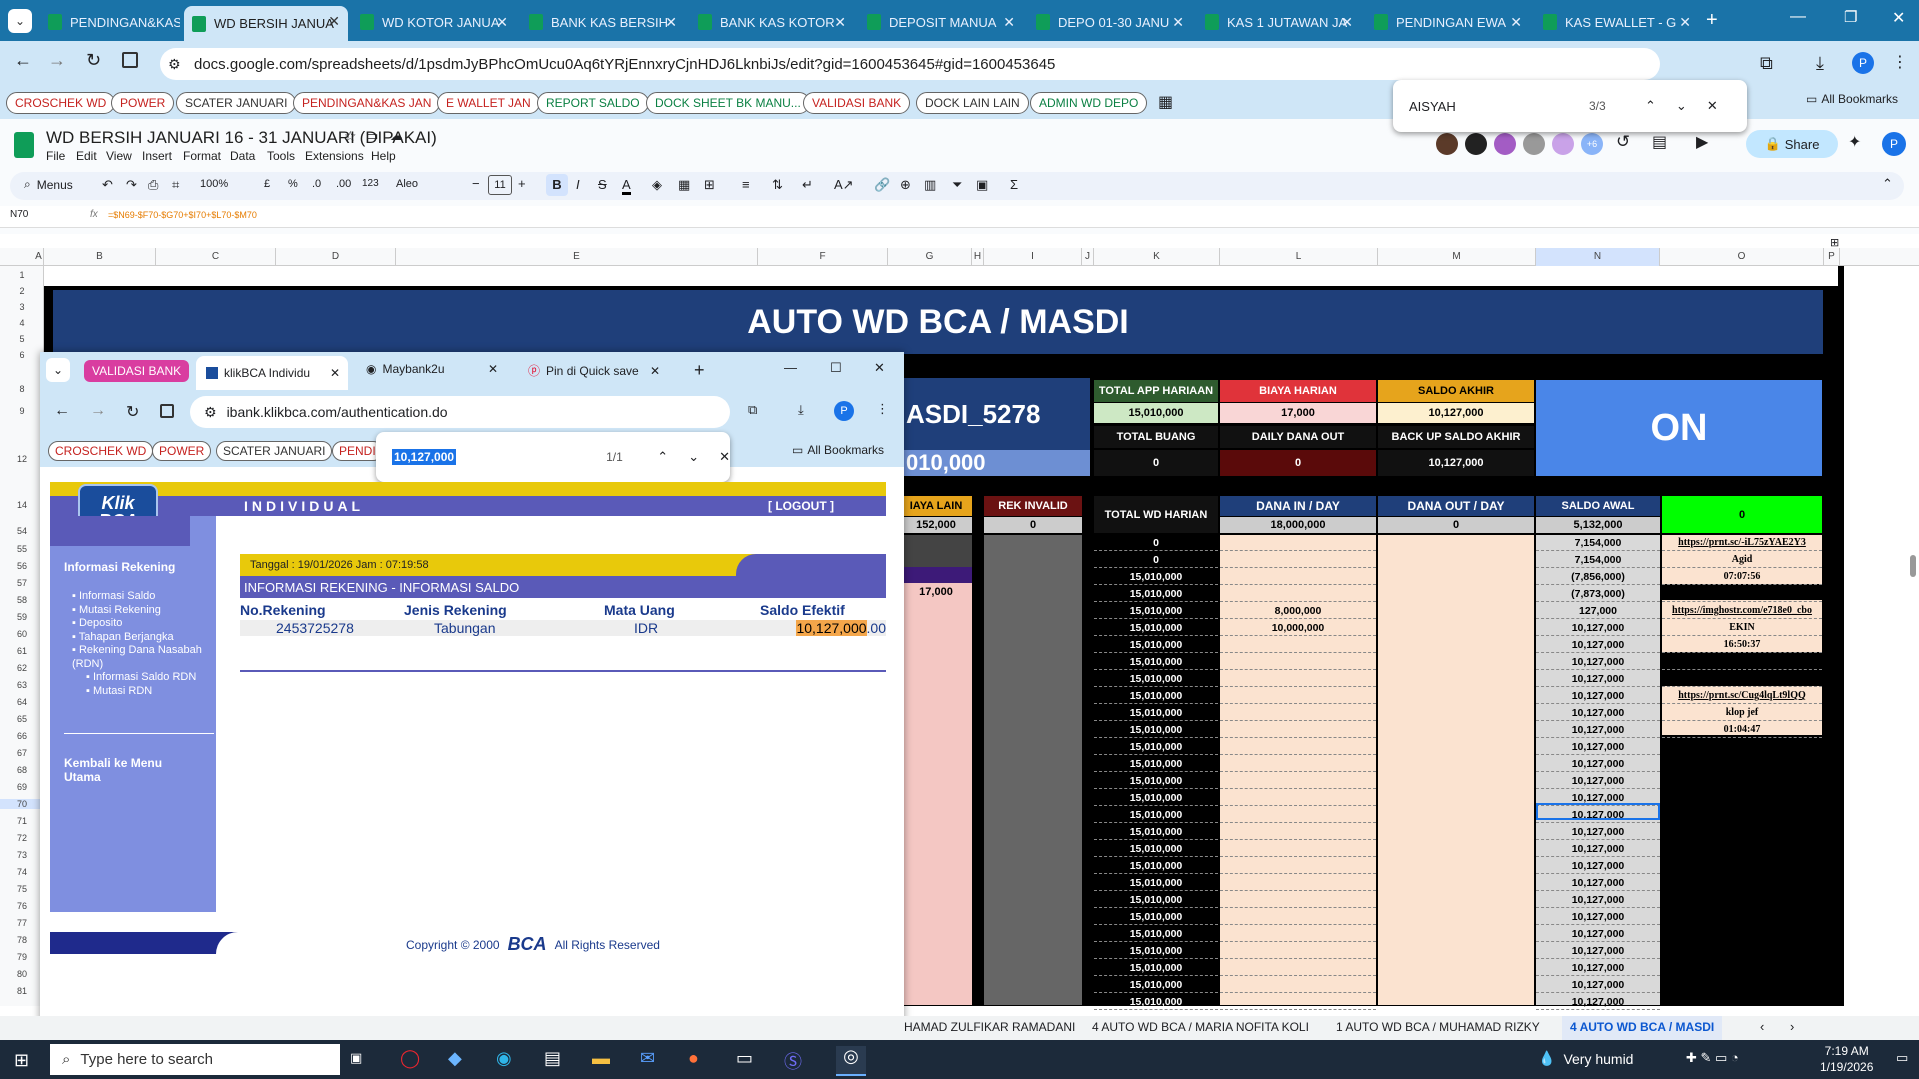  I want to click on app-icon: ▭, so click(744, 1058).